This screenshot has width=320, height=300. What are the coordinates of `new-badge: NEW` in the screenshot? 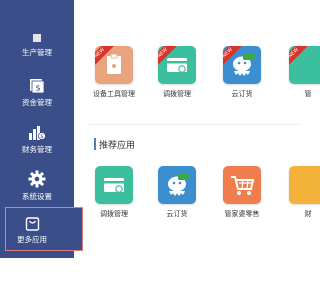 It's located at (298, 57).